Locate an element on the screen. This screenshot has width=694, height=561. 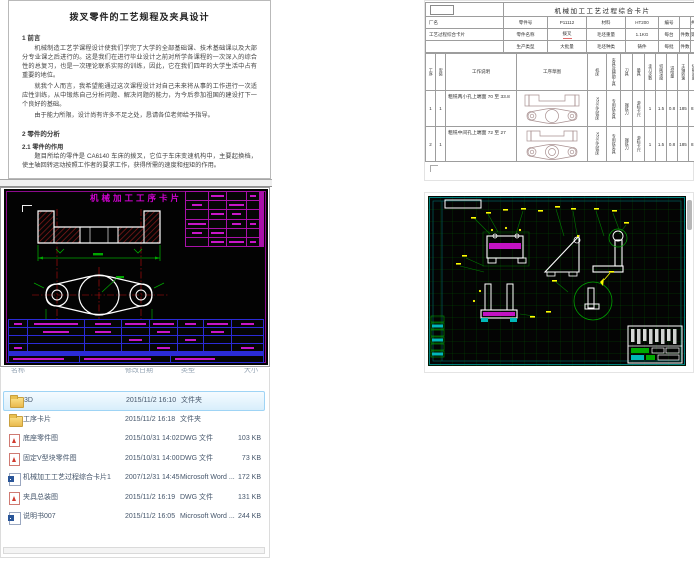
doc-heading-1: 1 前言 is located at coordinates (31, 38).